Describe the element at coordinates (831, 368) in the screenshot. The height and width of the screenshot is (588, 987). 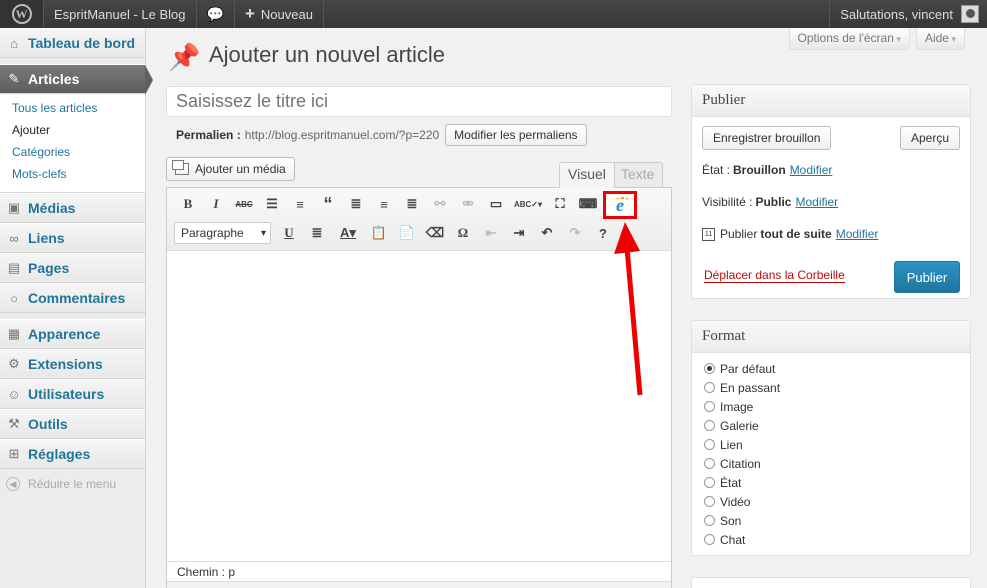
I see `format-option-default: Par défaut` at that location.